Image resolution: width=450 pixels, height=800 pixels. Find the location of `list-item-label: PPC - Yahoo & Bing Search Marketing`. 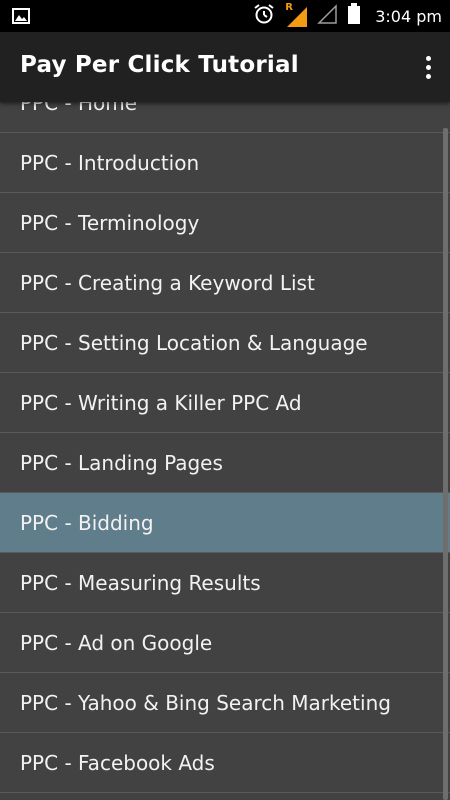

list-item-label: PPC - Yahoo & Bing Search Marketing is located at coordinates (205, 702).